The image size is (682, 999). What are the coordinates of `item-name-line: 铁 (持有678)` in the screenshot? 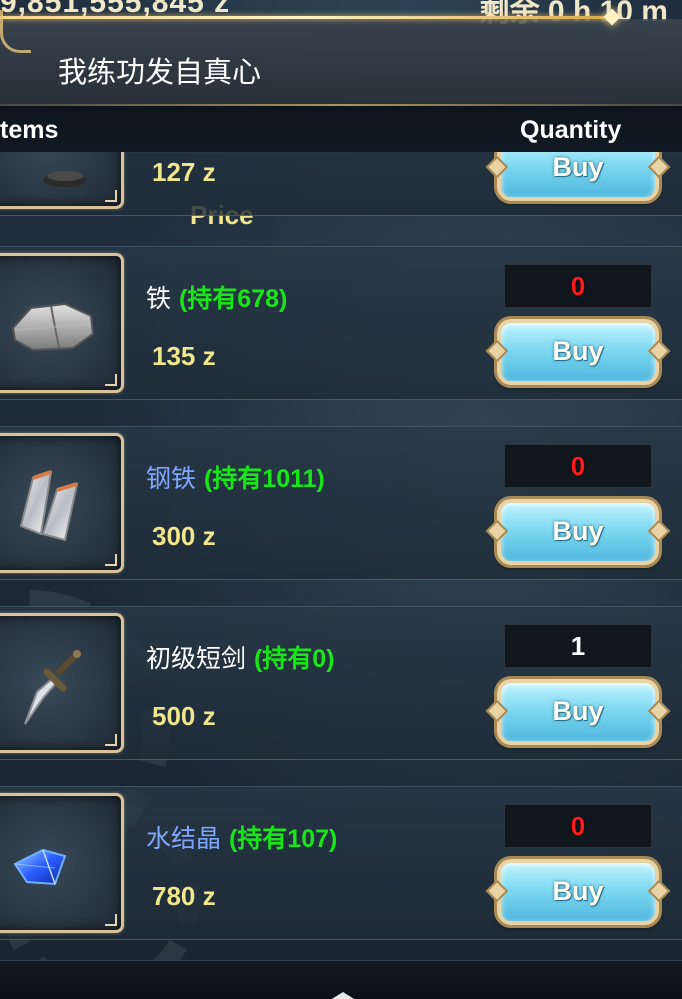 It's located at (216, 297).